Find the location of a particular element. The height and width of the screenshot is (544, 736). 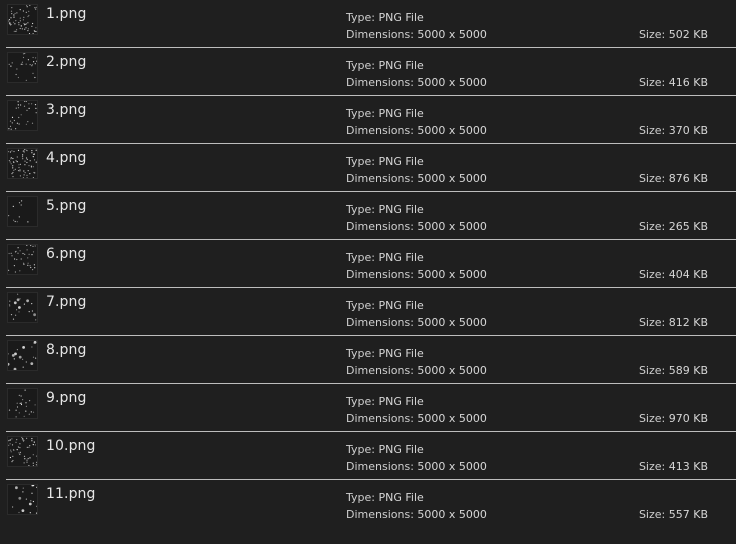

file-size: Size: 413 KB is located at coordinates (673, 466).